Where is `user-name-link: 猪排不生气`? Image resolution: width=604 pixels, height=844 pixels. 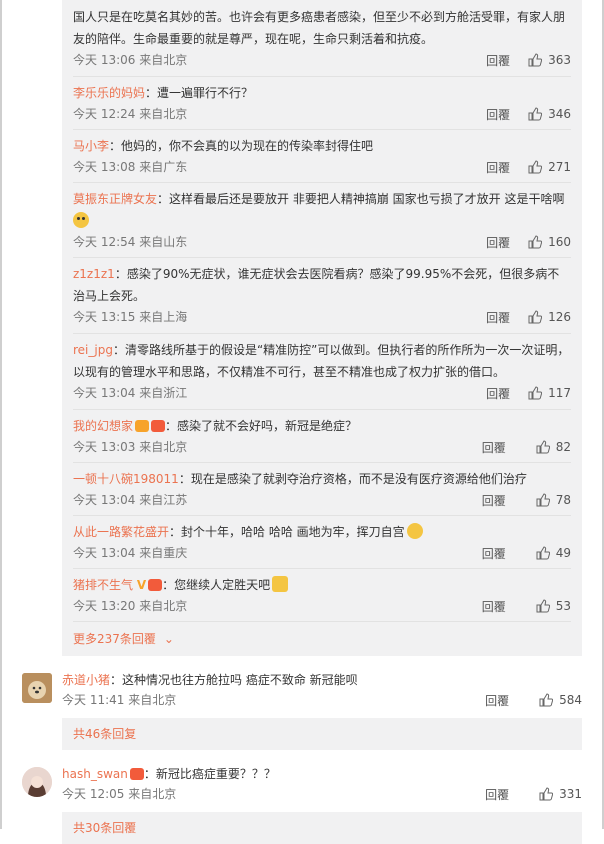
user-name-link: 猪排不生气 is located at coordinates (103, 585).